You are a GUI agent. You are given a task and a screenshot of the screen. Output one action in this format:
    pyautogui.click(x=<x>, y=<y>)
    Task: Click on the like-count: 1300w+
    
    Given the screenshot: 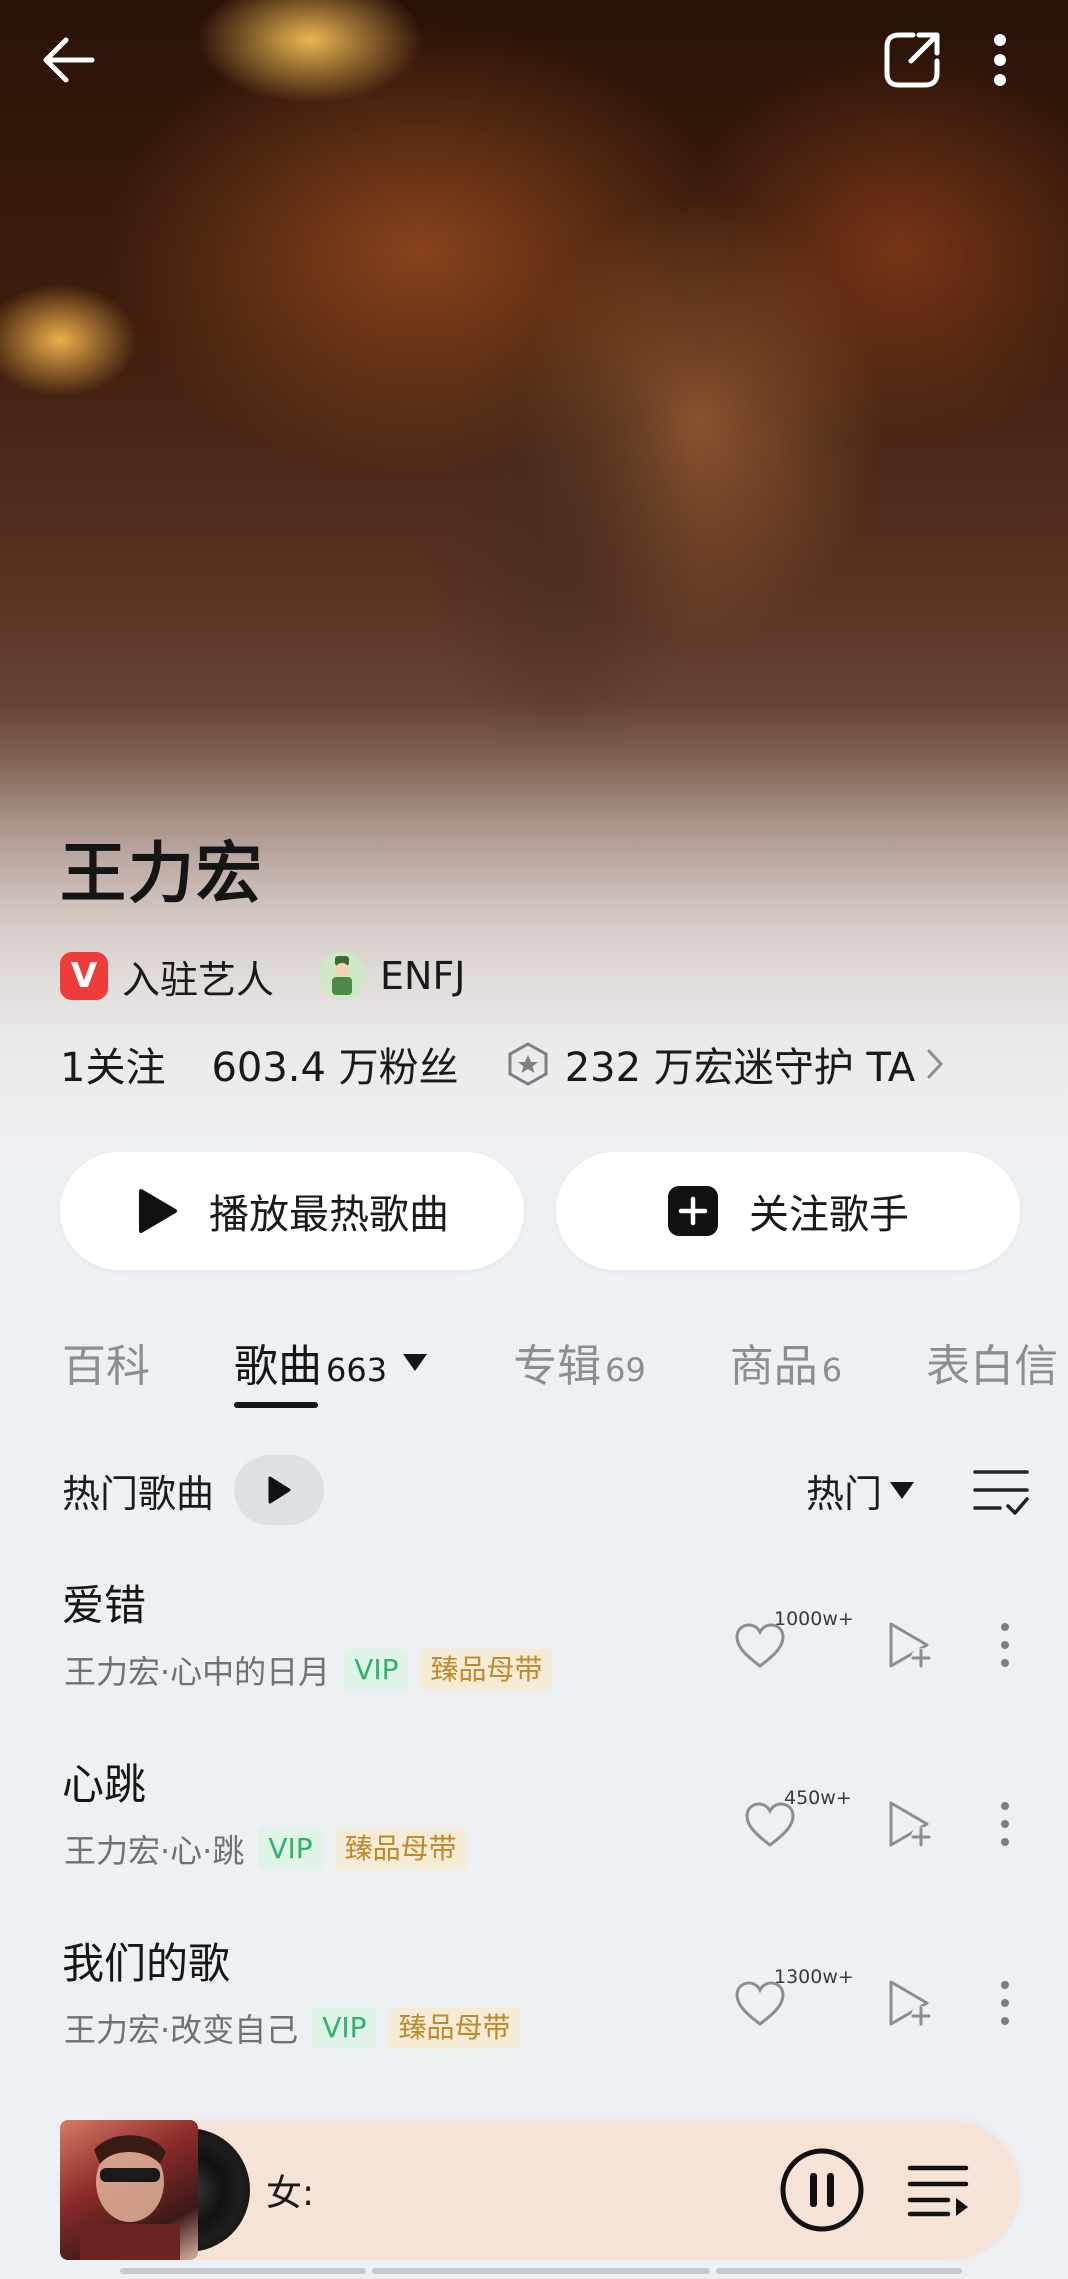 What is the action you would take?
    pyautogui.click(x=814, y=1977)
    